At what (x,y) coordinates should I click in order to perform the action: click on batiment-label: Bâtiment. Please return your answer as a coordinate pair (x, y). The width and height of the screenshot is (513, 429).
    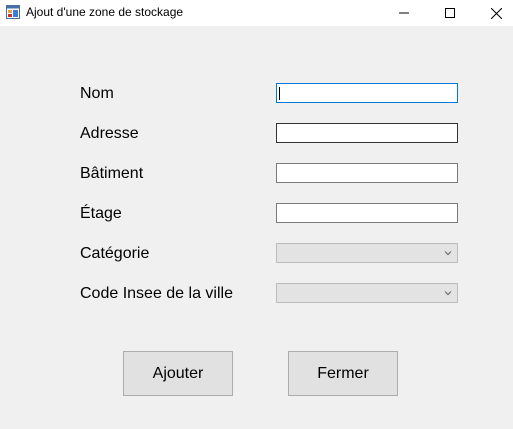
    Looking at the image, I should click on (112, 173).